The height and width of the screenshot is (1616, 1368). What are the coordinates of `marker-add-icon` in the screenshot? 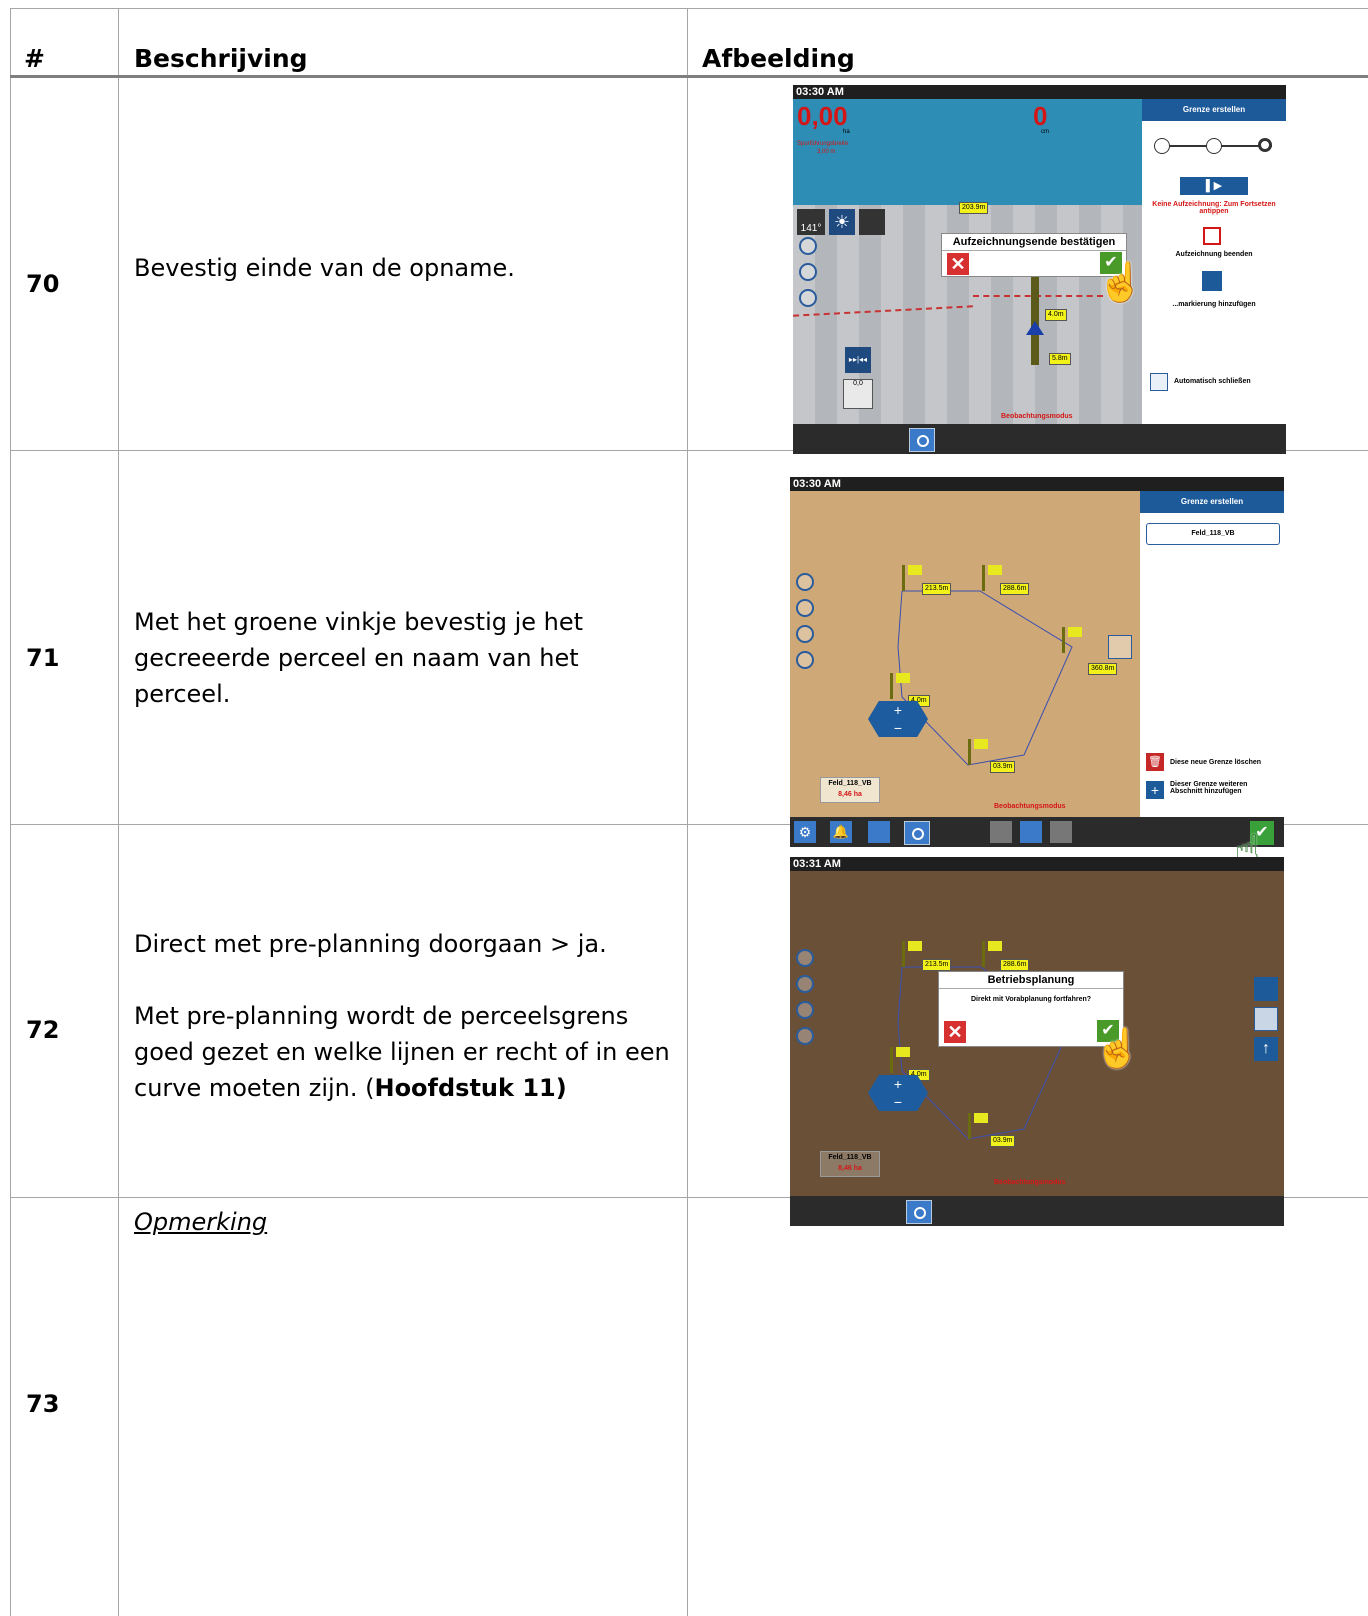 It's located at (1212, 281).